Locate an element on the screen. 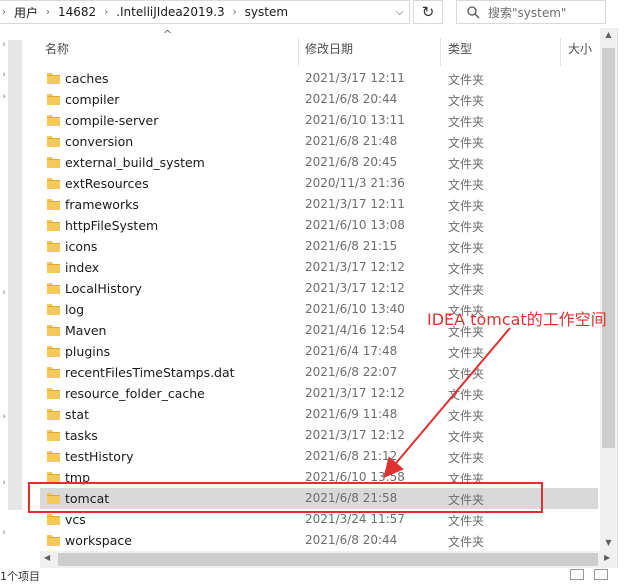 This screenshot has width=636, height=584. file-row: compile-server 2021/6/10 13:11 文件夹 is located at coordinates (319, 120).